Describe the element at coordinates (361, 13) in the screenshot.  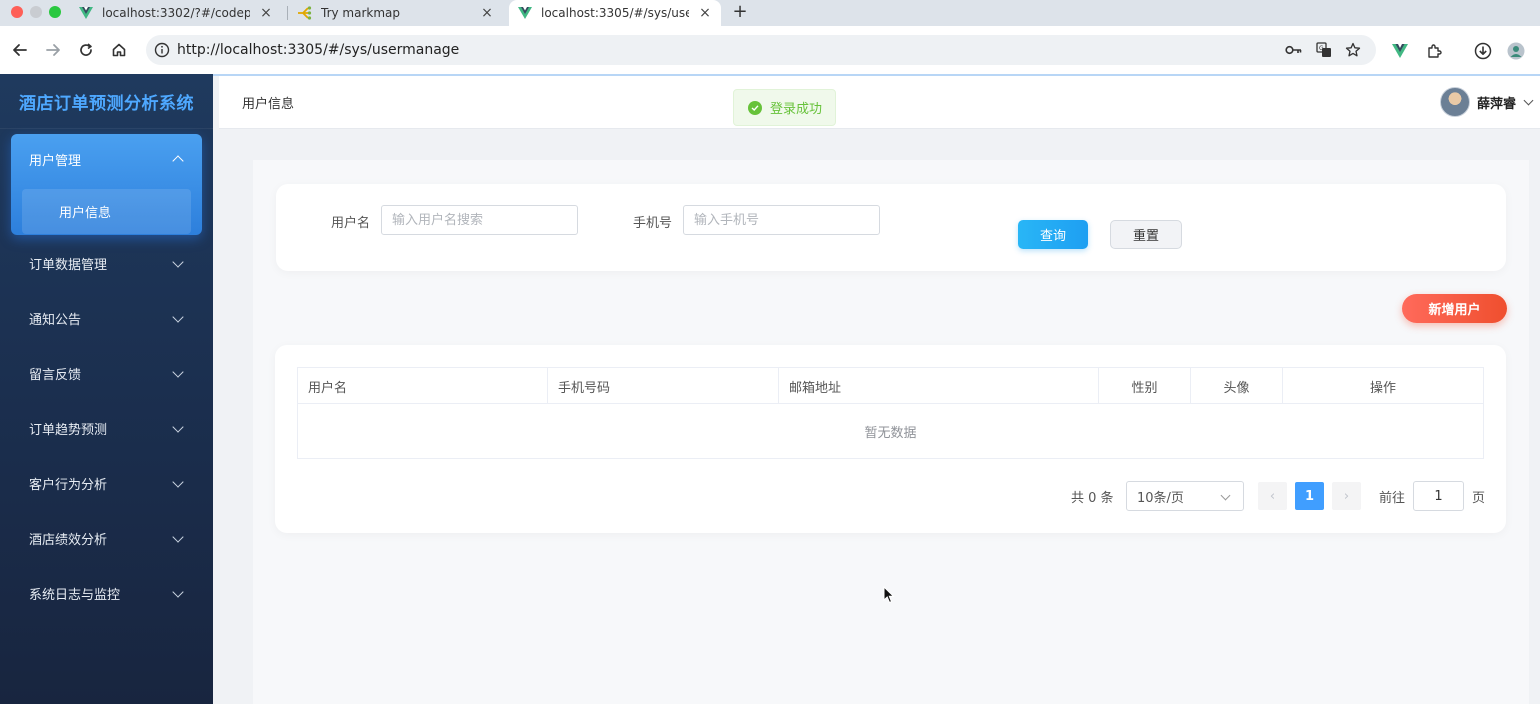
I see `tab-title: Try markmap` at that location.